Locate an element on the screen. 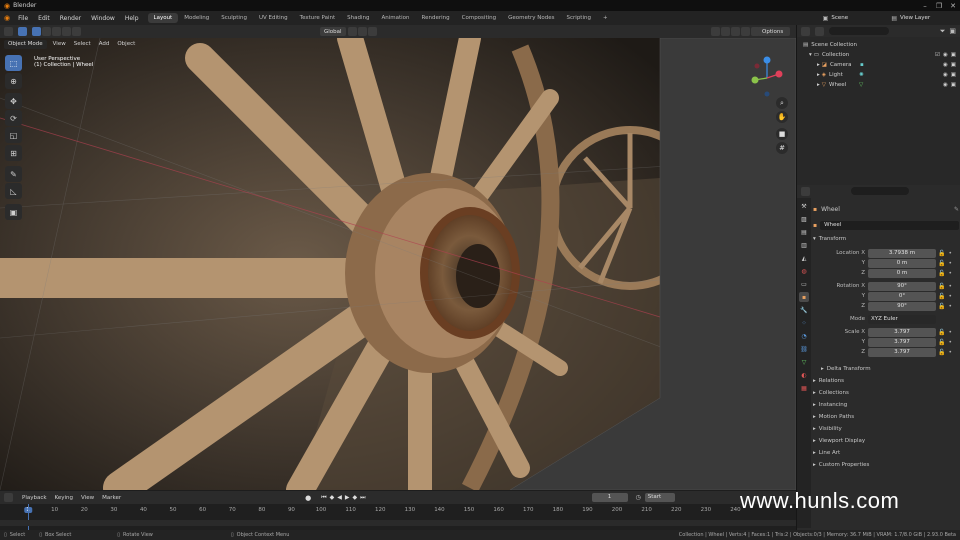  viewport-menu-view: View is located at coordinates (59, 44).